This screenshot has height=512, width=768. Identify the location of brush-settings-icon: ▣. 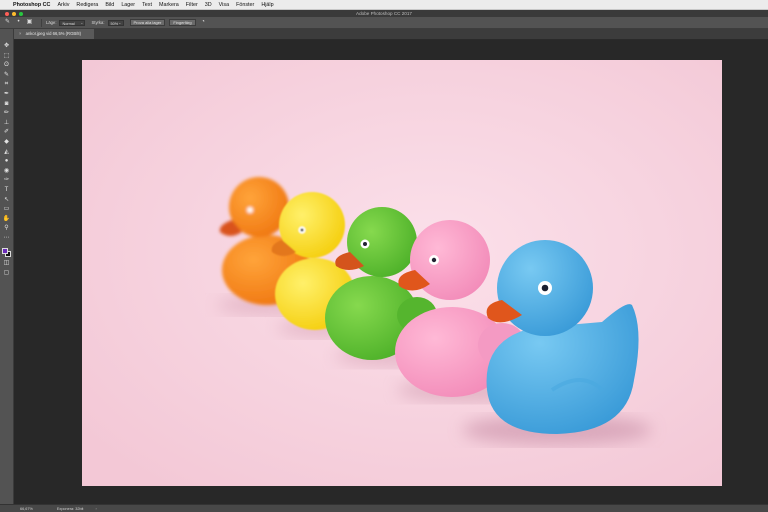
(29, 22).